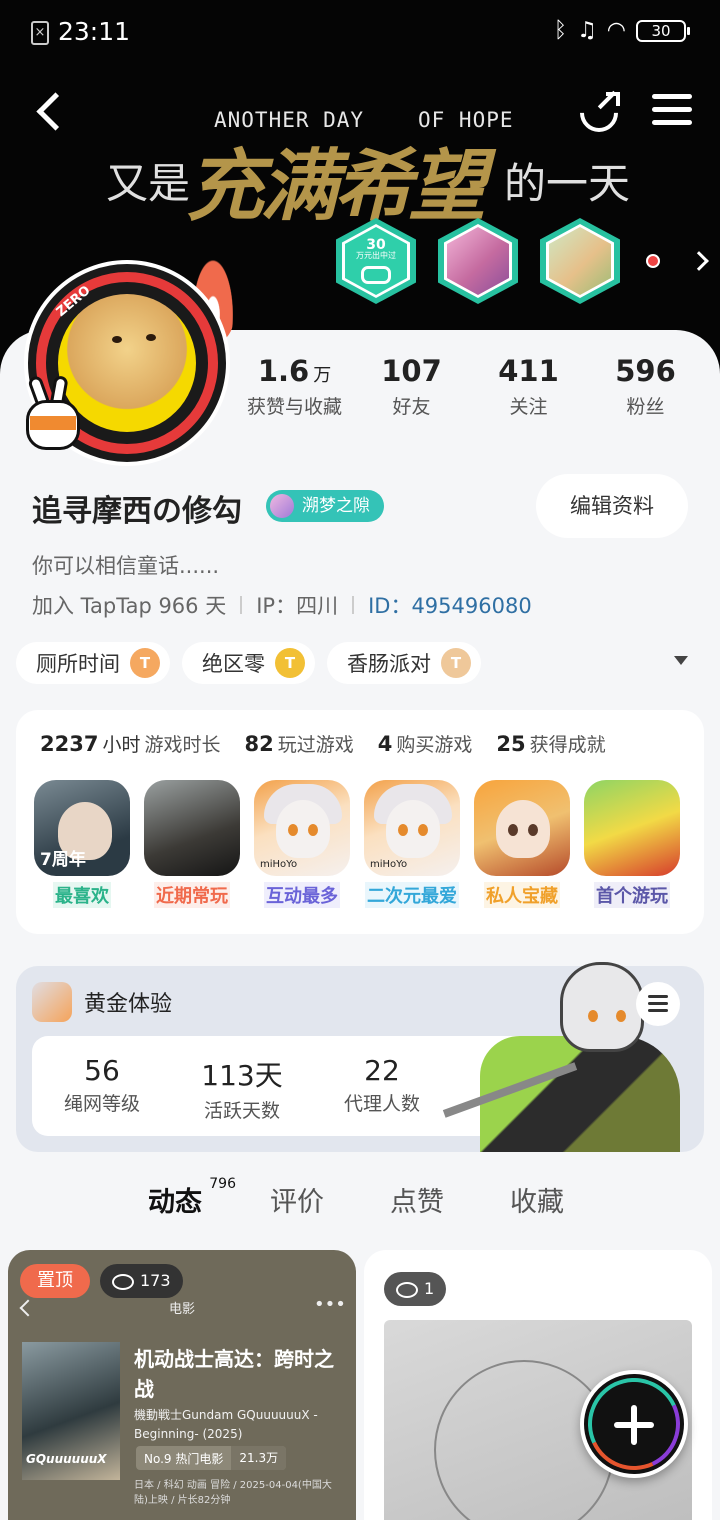 The height and width of the screenshot is (1520, 720). I want to click on bunny-icon, so click(57, 415).